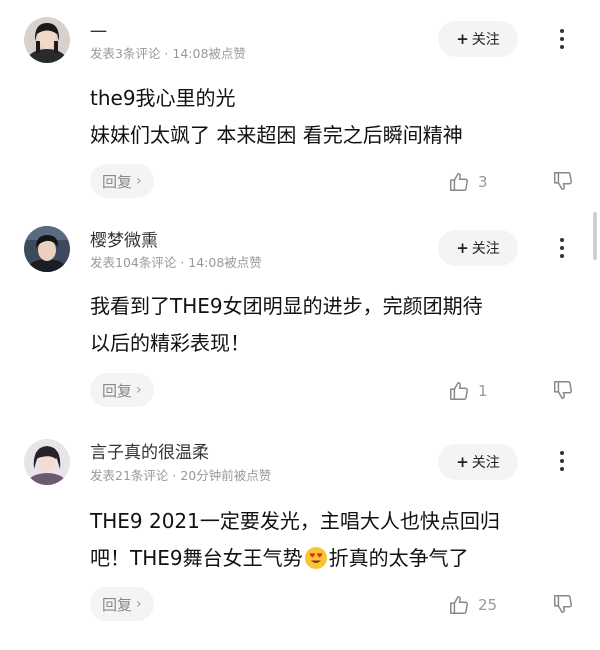  I want to click on comment-text: 我看到了THE9女团明显的进步，完颜团期待 以后的精彩表现！, so click(330, 325).